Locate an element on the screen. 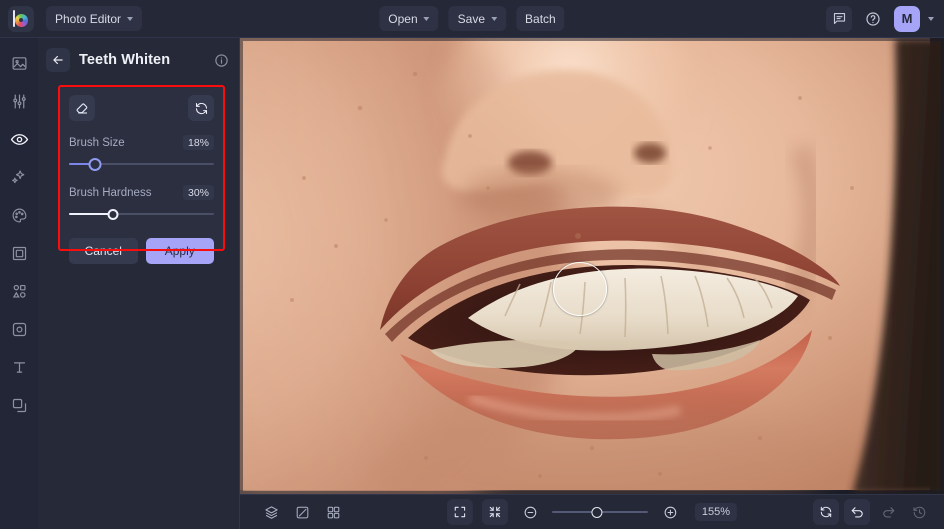 The image size is (944, 529). expand-corners-icon is located at coordinates (460, 512).